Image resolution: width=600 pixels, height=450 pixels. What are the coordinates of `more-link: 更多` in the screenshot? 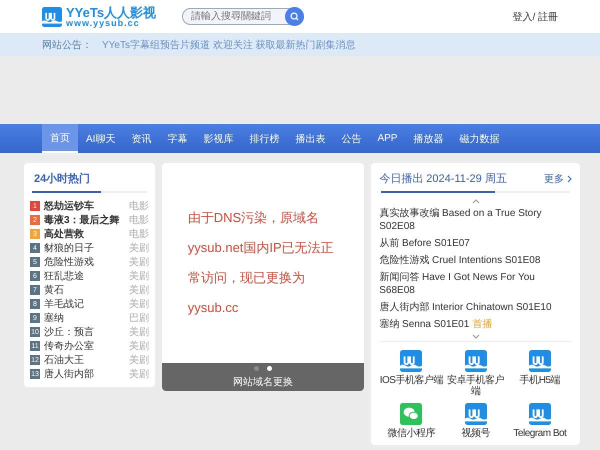 It's located at (558, 179).